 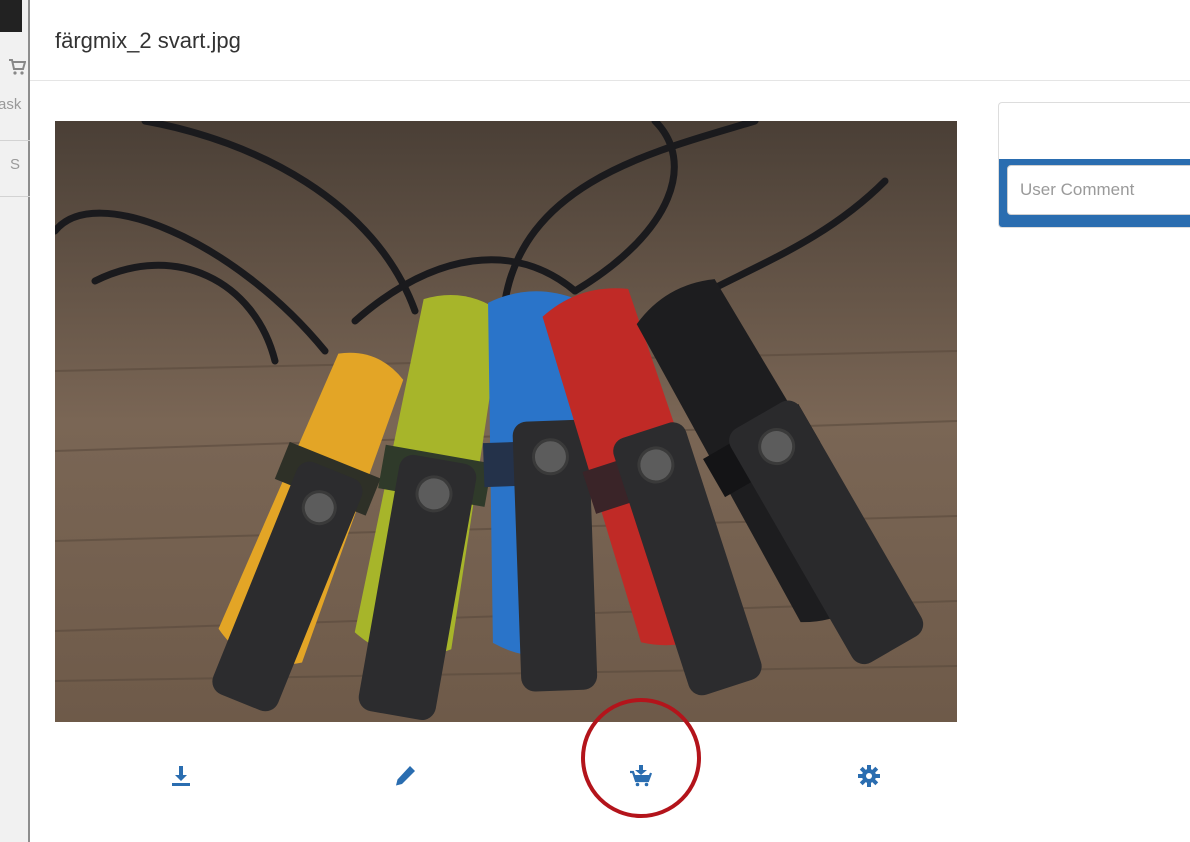 I want to click on cart-plus-icon, so click(x=641, y=776).